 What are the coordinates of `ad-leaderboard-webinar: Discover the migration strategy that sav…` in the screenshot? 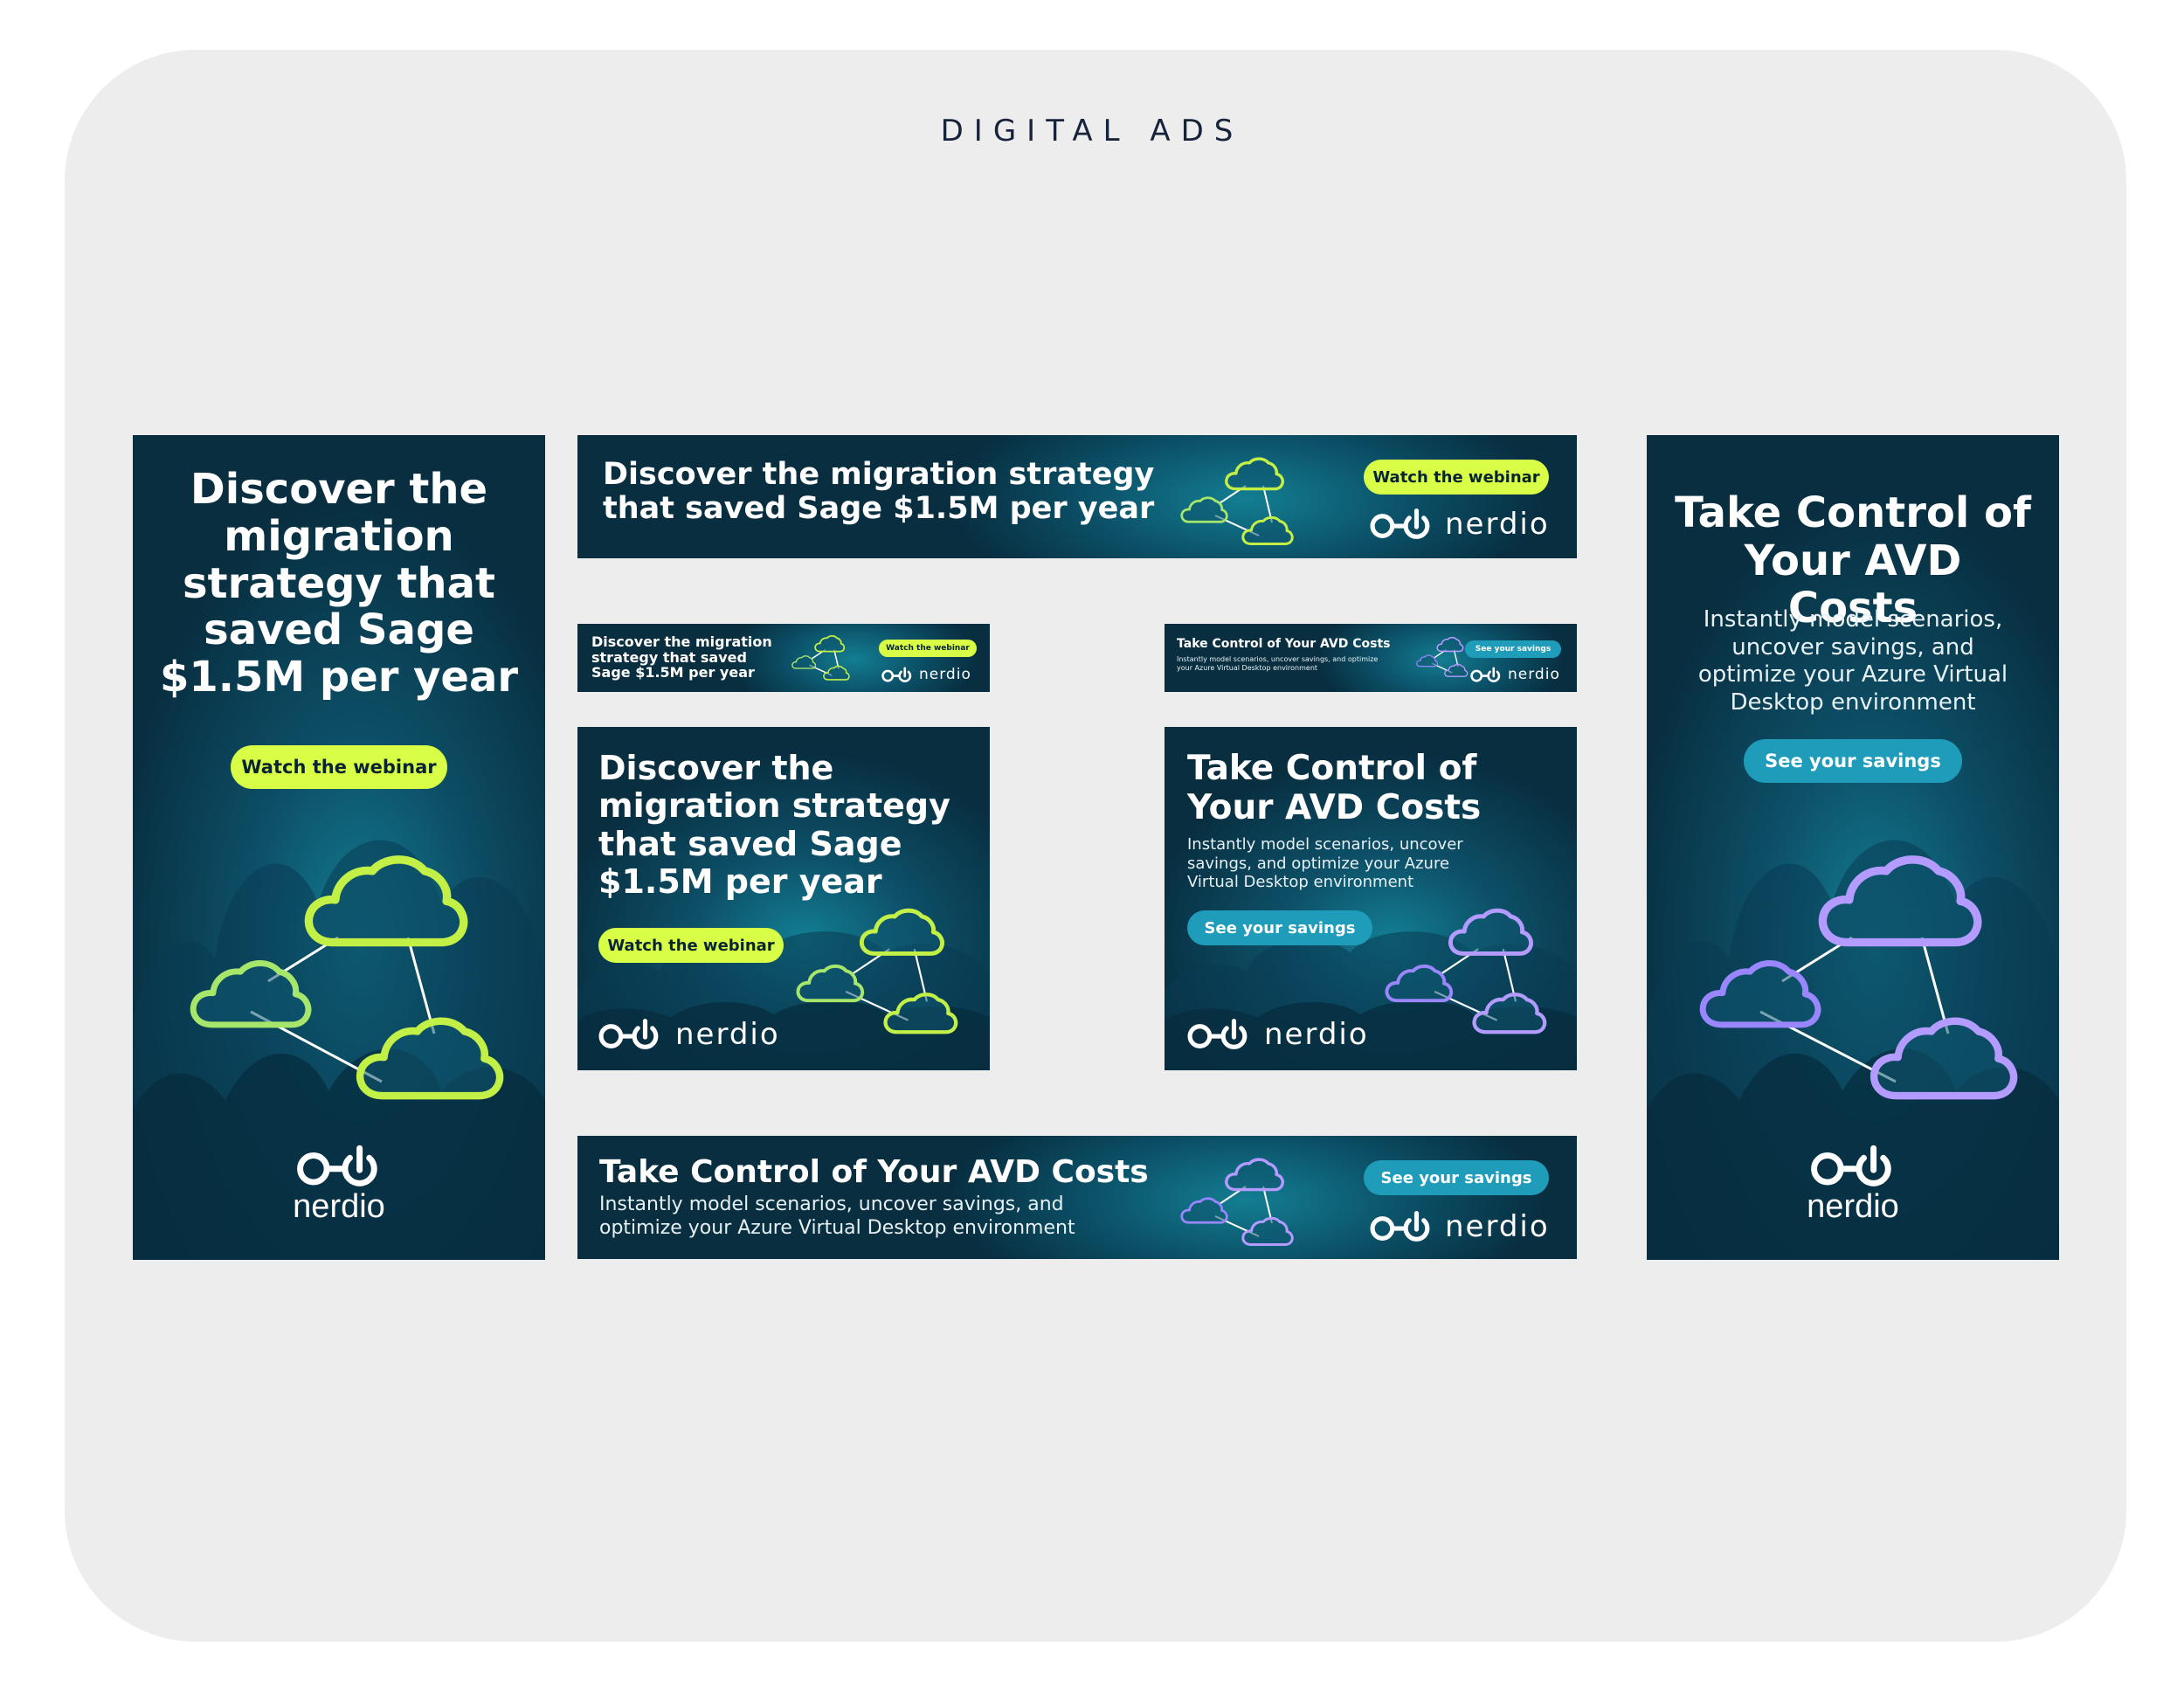 It's located at (1077, 496).